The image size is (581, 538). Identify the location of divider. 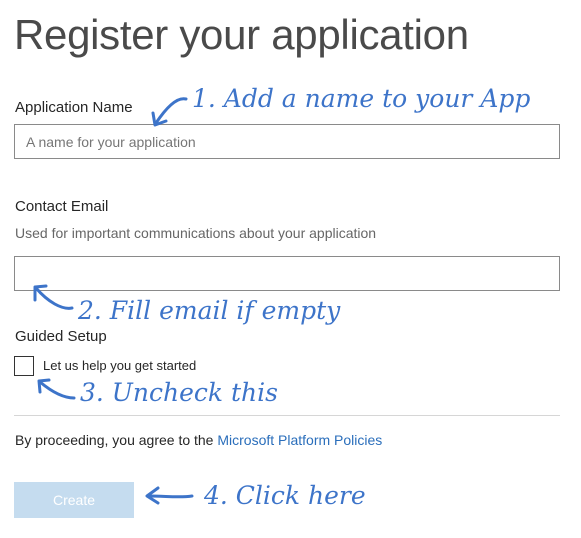
(287, 415).